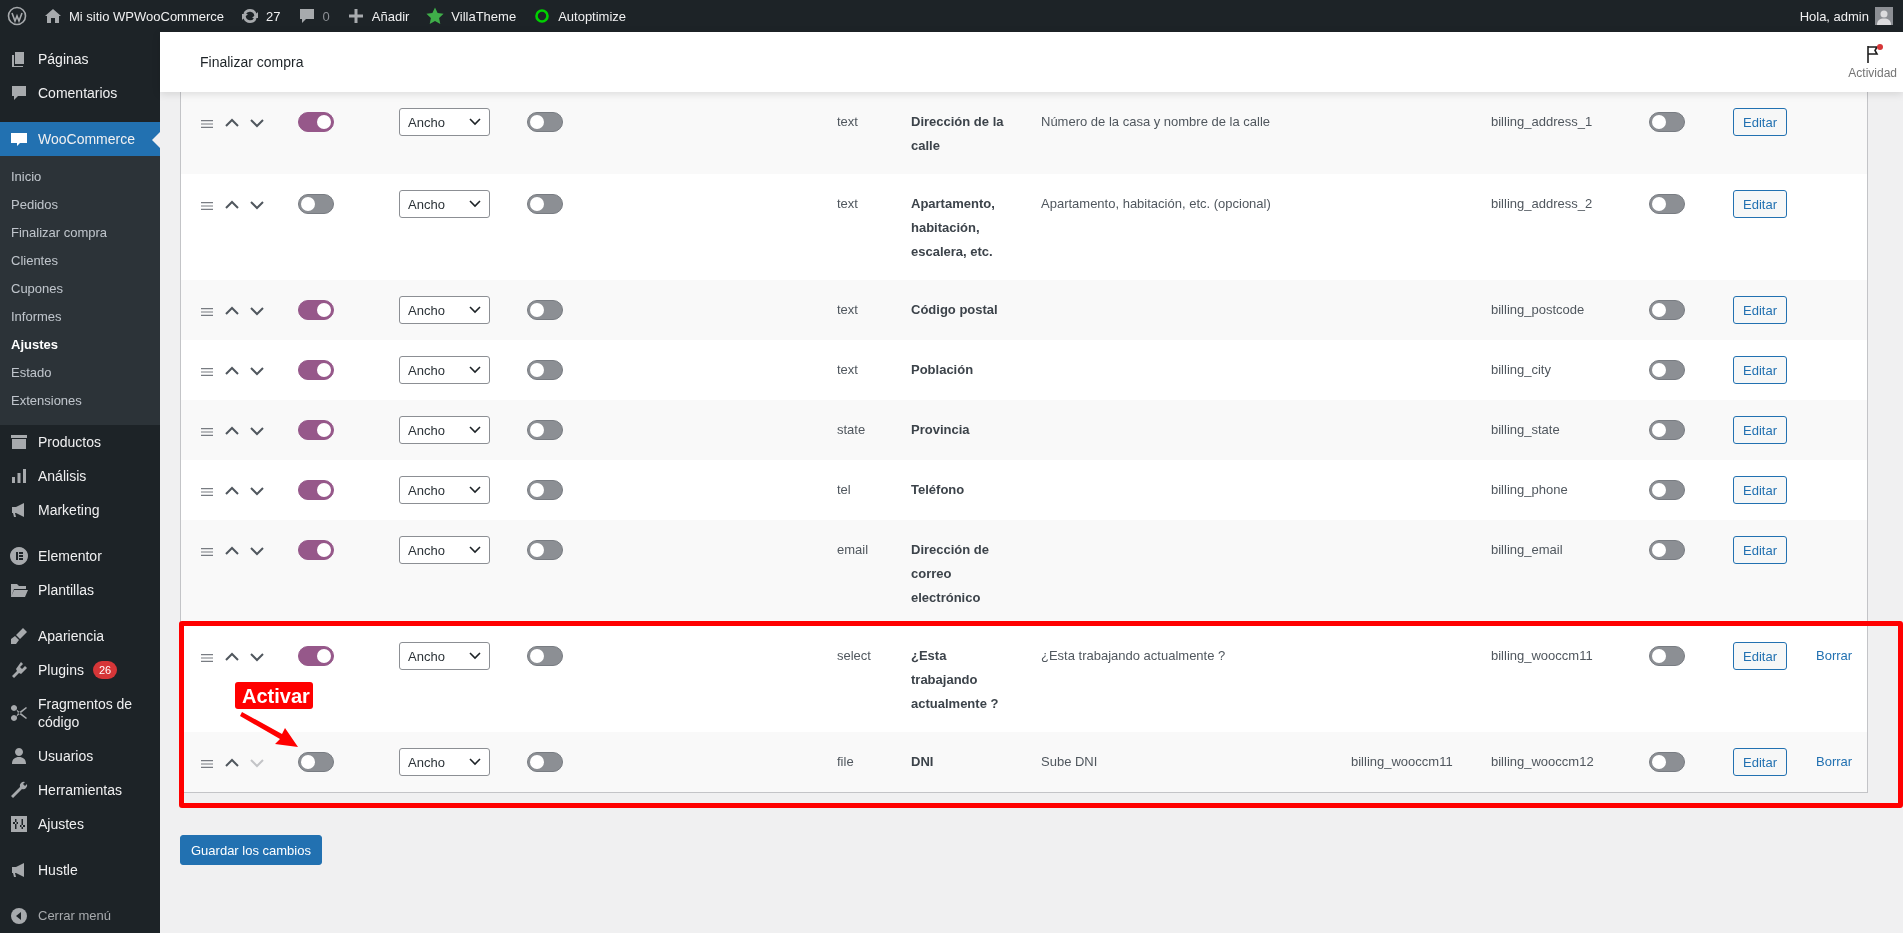 This screenshot has height=933, width=1903. I want to click on placeholder-text: Número de la casa y nombre de la calle, so click(1156, 122).